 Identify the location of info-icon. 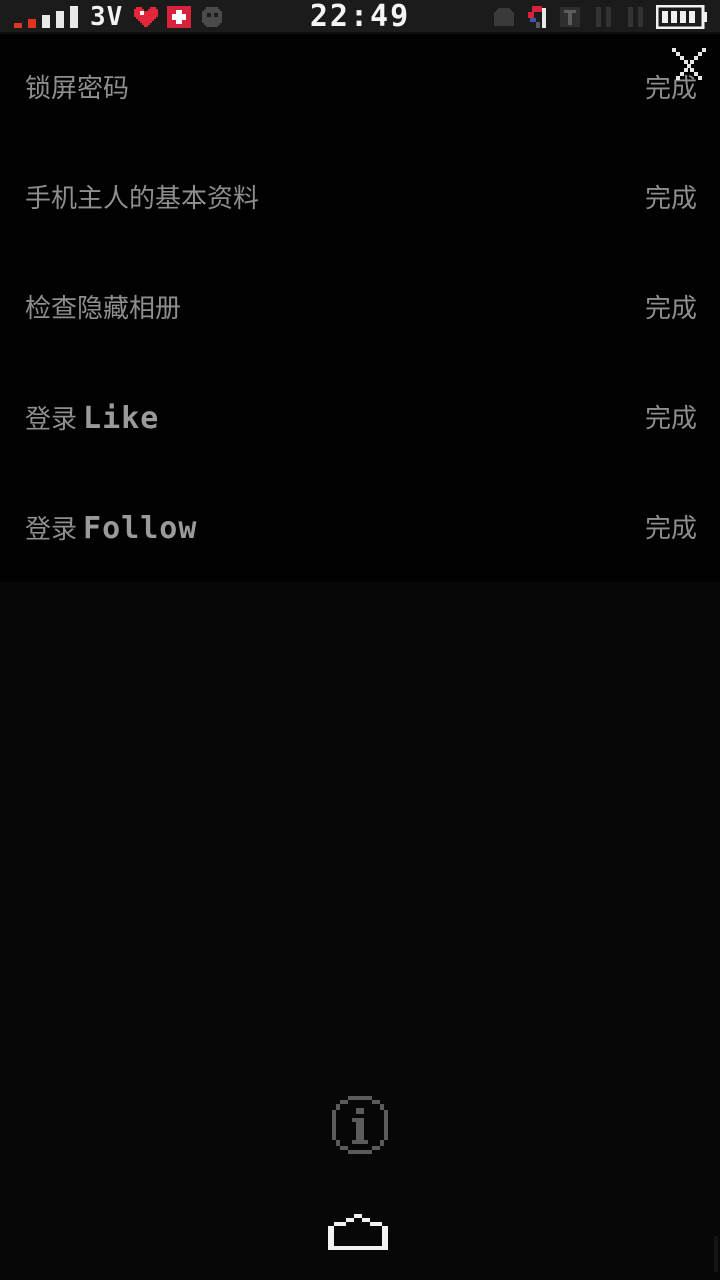
(360, 1125).